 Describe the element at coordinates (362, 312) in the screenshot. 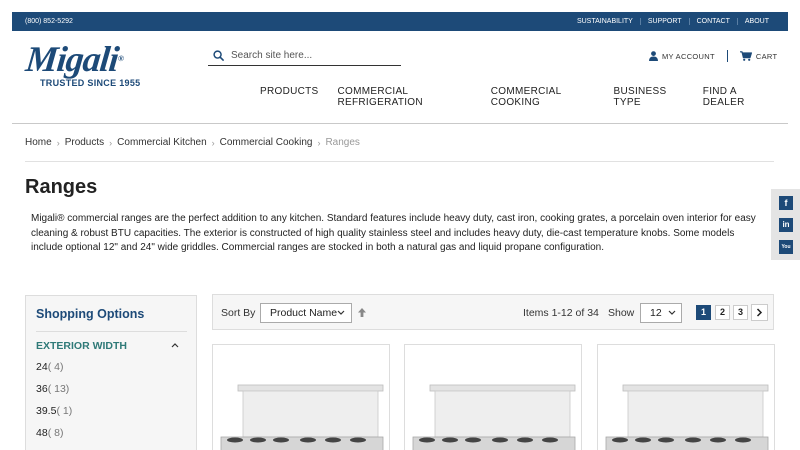

I see `sort-direction-arrow-icon` at that location.